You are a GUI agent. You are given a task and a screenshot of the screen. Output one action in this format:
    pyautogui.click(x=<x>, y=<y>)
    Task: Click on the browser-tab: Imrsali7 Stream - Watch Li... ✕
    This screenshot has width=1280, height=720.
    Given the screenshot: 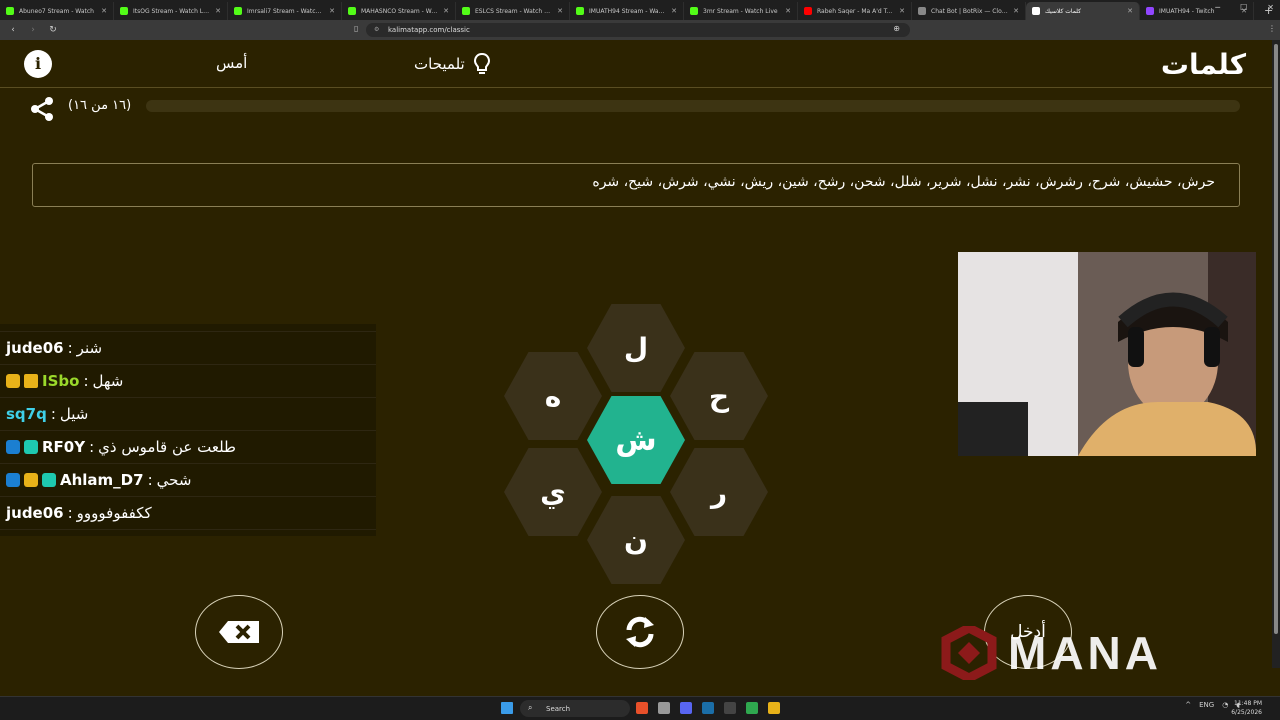 What is the action you would take?
    pyautogui.click(x=285, y=11)
    